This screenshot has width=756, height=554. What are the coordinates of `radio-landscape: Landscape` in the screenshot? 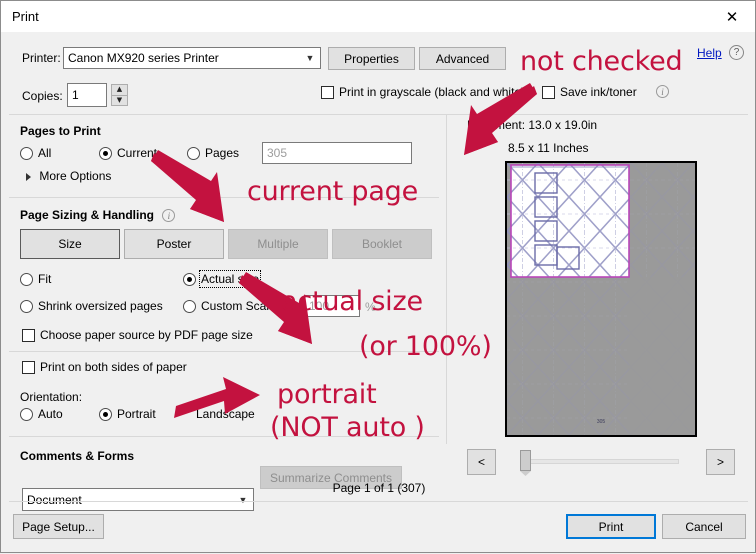 It's located at (223, 414).